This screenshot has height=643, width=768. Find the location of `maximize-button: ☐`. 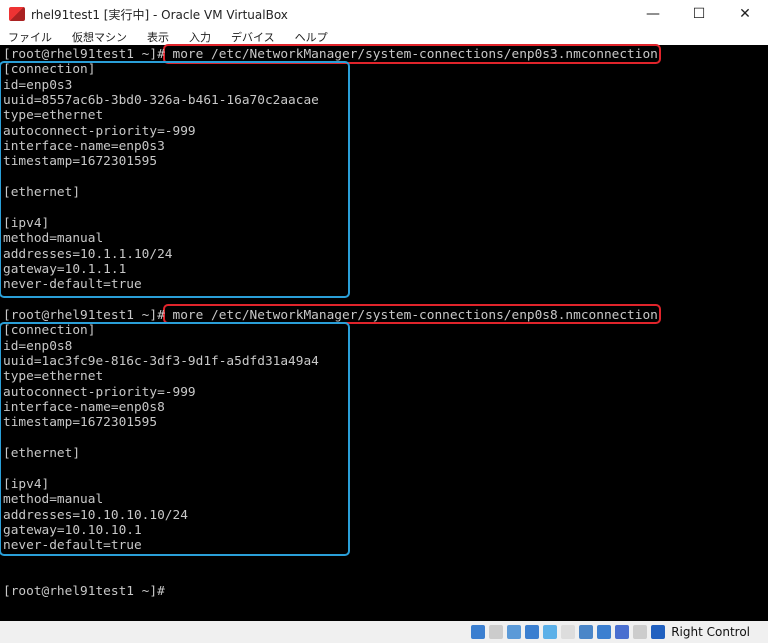

maximize-button: ☐ is located at coordinates (699, 14).